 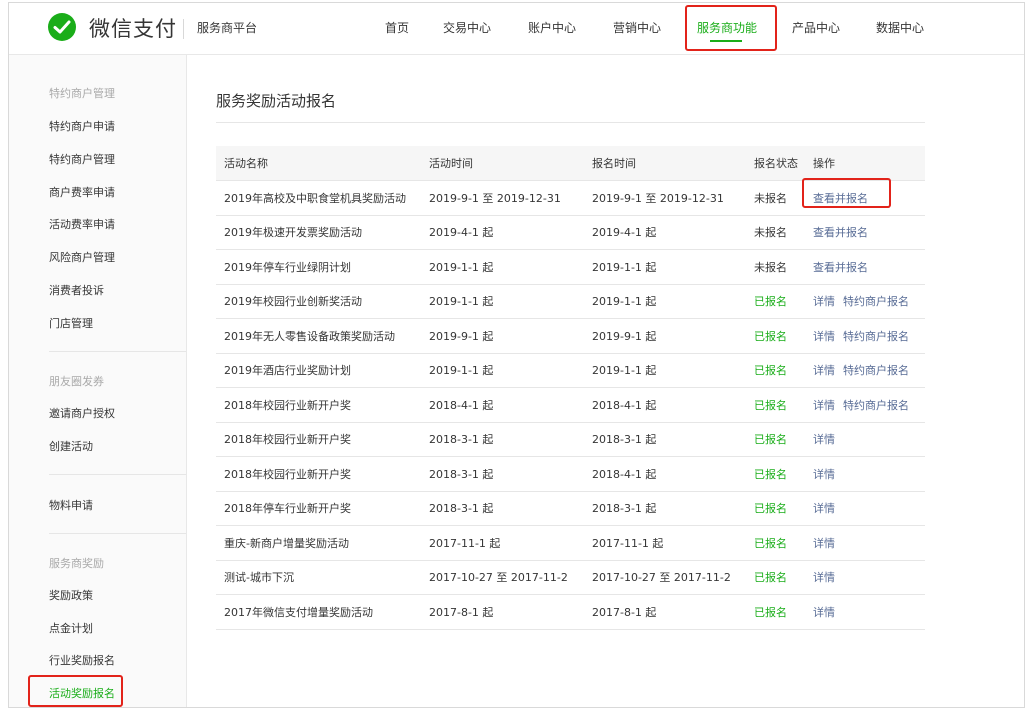 What do you see at coordinates (318, 612) in the screenshot?
I see `cell-activity-name: 2017年微信支付增量奖励活动` at bounding box center [318, 612].